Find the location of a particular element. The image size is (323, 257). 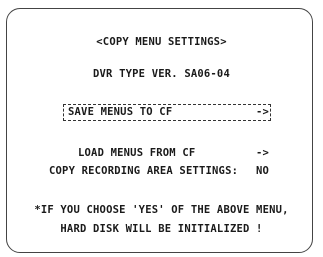

menu-title: <COPY MENU SETTINGS> is located at coordinates (161, 42).